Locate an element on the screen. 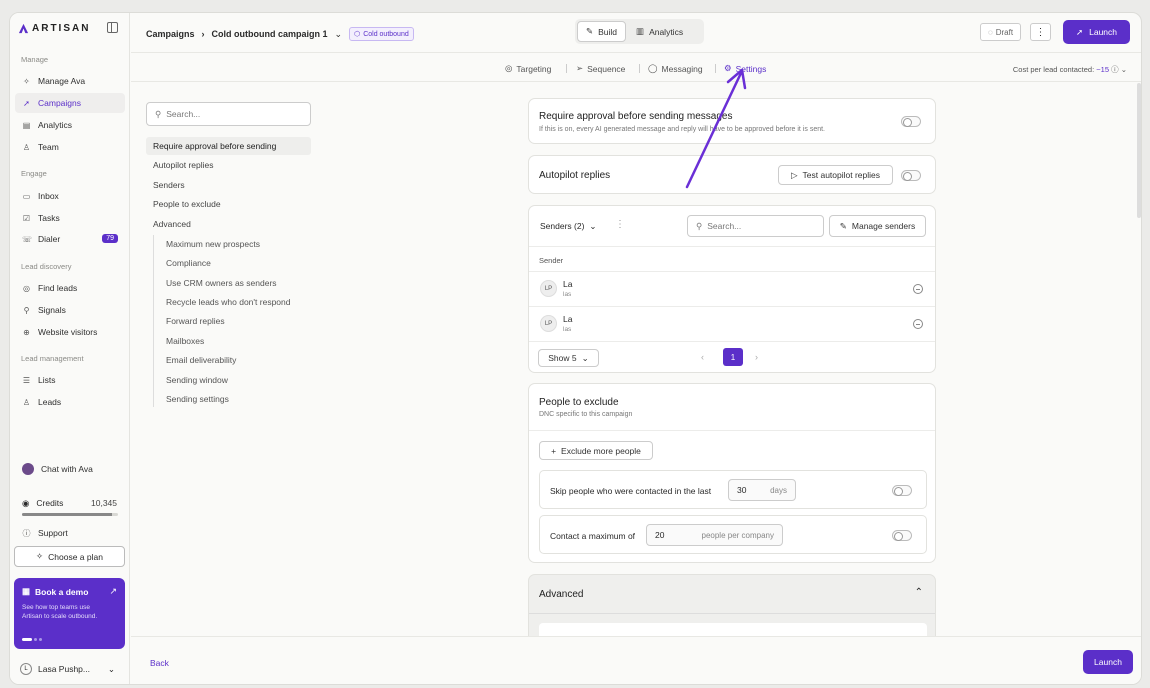  exclude-more-button: + Exclude more people is located at coordinates (596, 450).